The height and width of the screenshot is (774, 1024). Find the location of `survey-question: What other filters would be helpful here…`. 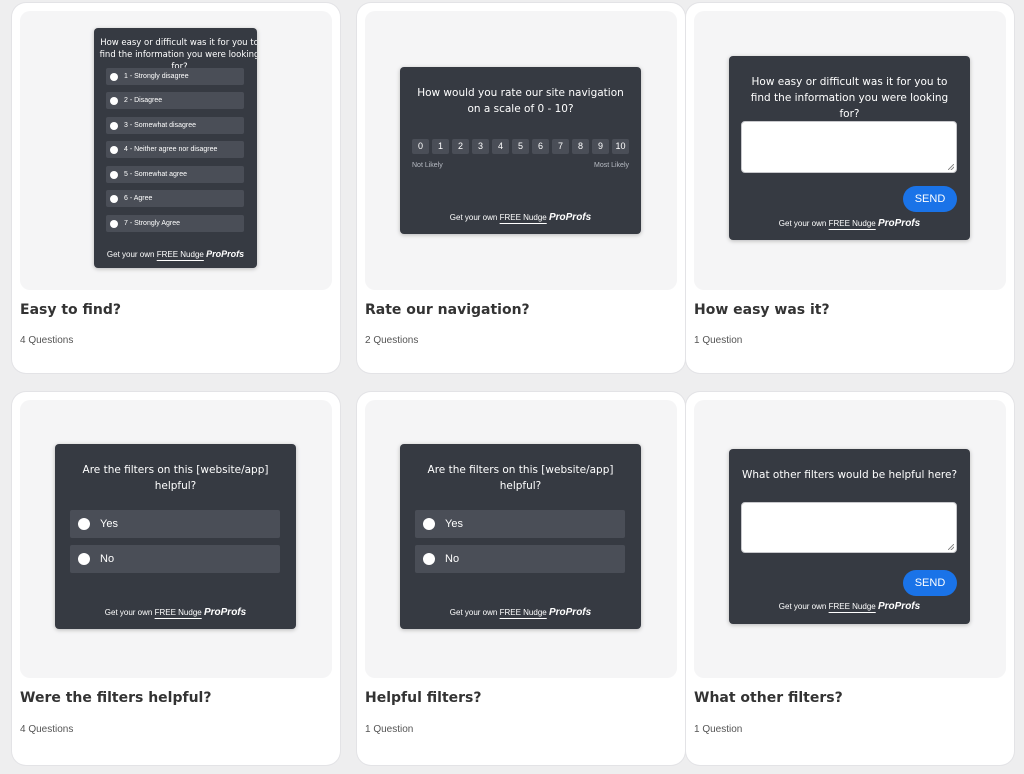

survey-question: What other filters would be helpful here… is located at coordinates (849, 475).